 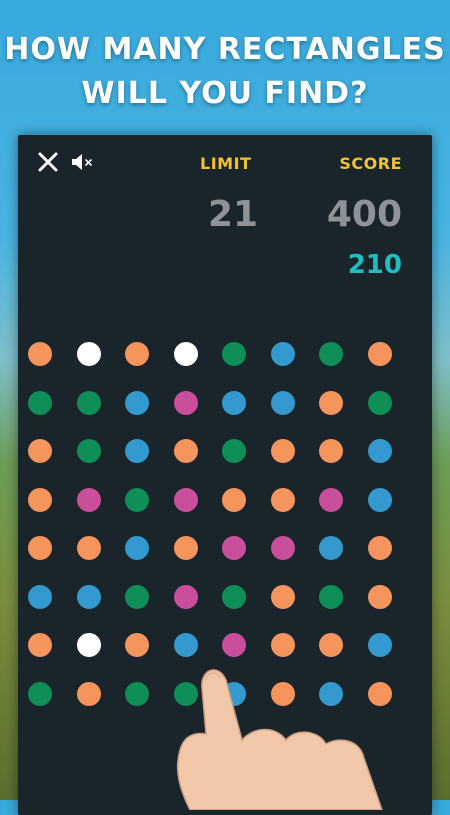 I want to click on score-value: 400, so click(x=364, y=214).